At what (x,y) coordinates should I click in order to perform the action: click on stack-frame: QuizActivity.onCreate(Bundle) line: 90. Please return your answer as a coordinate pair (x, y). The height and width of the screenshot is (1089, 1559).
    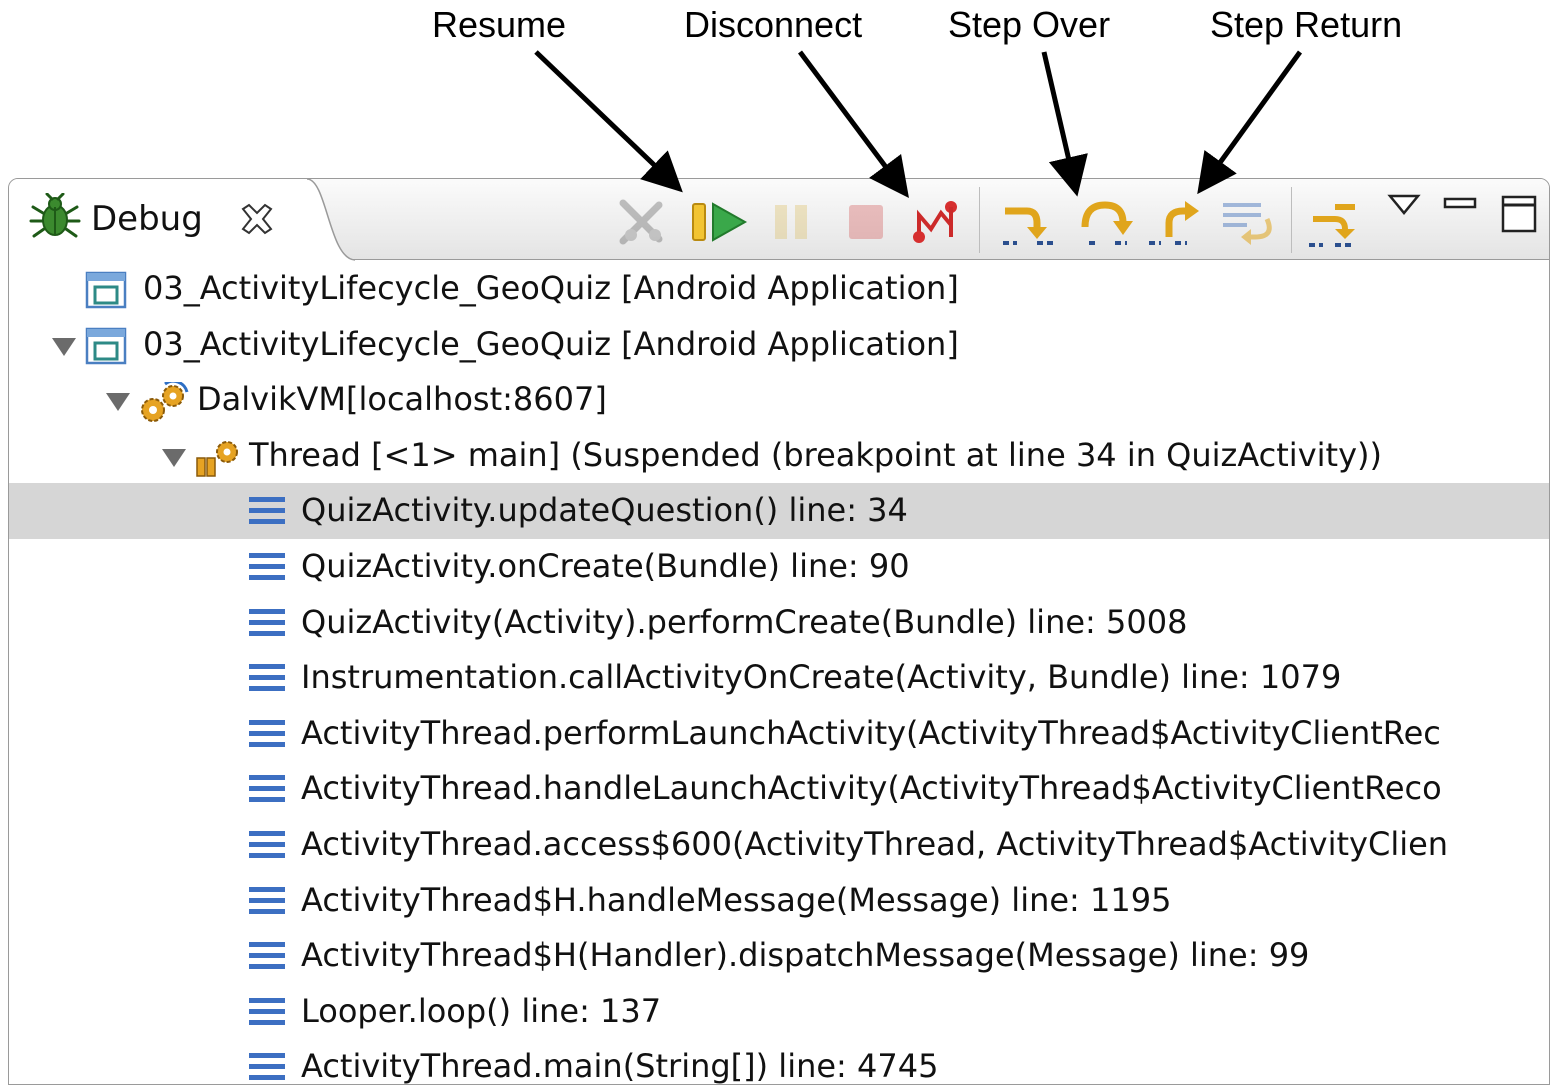
    Looking at the image, I should click on (779, 567).